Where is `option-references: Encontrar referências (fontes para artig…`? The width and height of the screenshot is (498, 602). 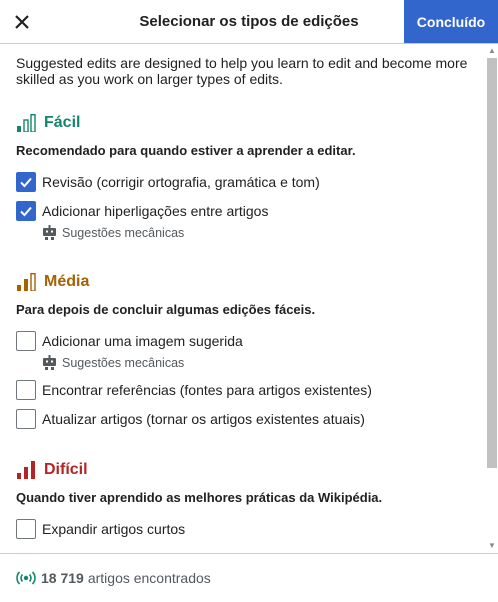
option-references: Encontrar referências (fontes para artig… is located at coordinates (194, 390).